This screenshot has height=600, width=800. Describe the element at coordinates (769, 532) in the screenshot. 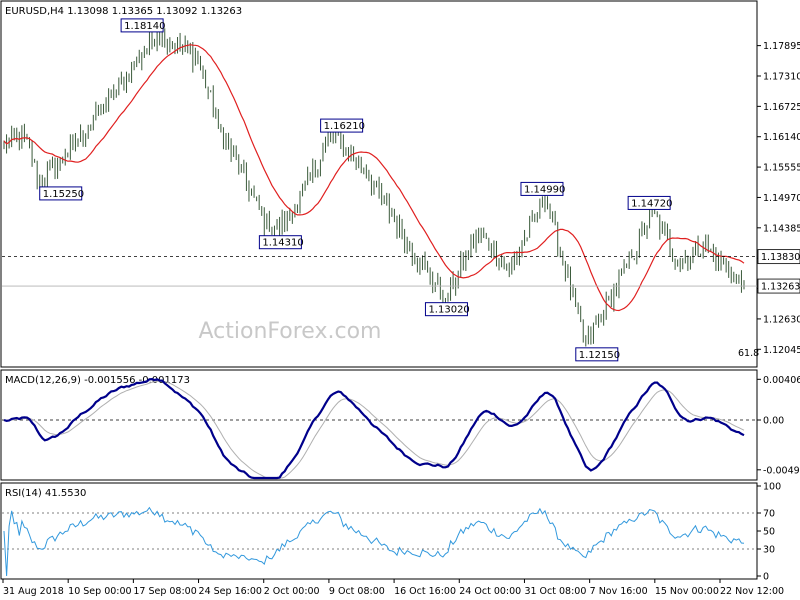

I see `rsi-tick-label-2: 50` at that location.